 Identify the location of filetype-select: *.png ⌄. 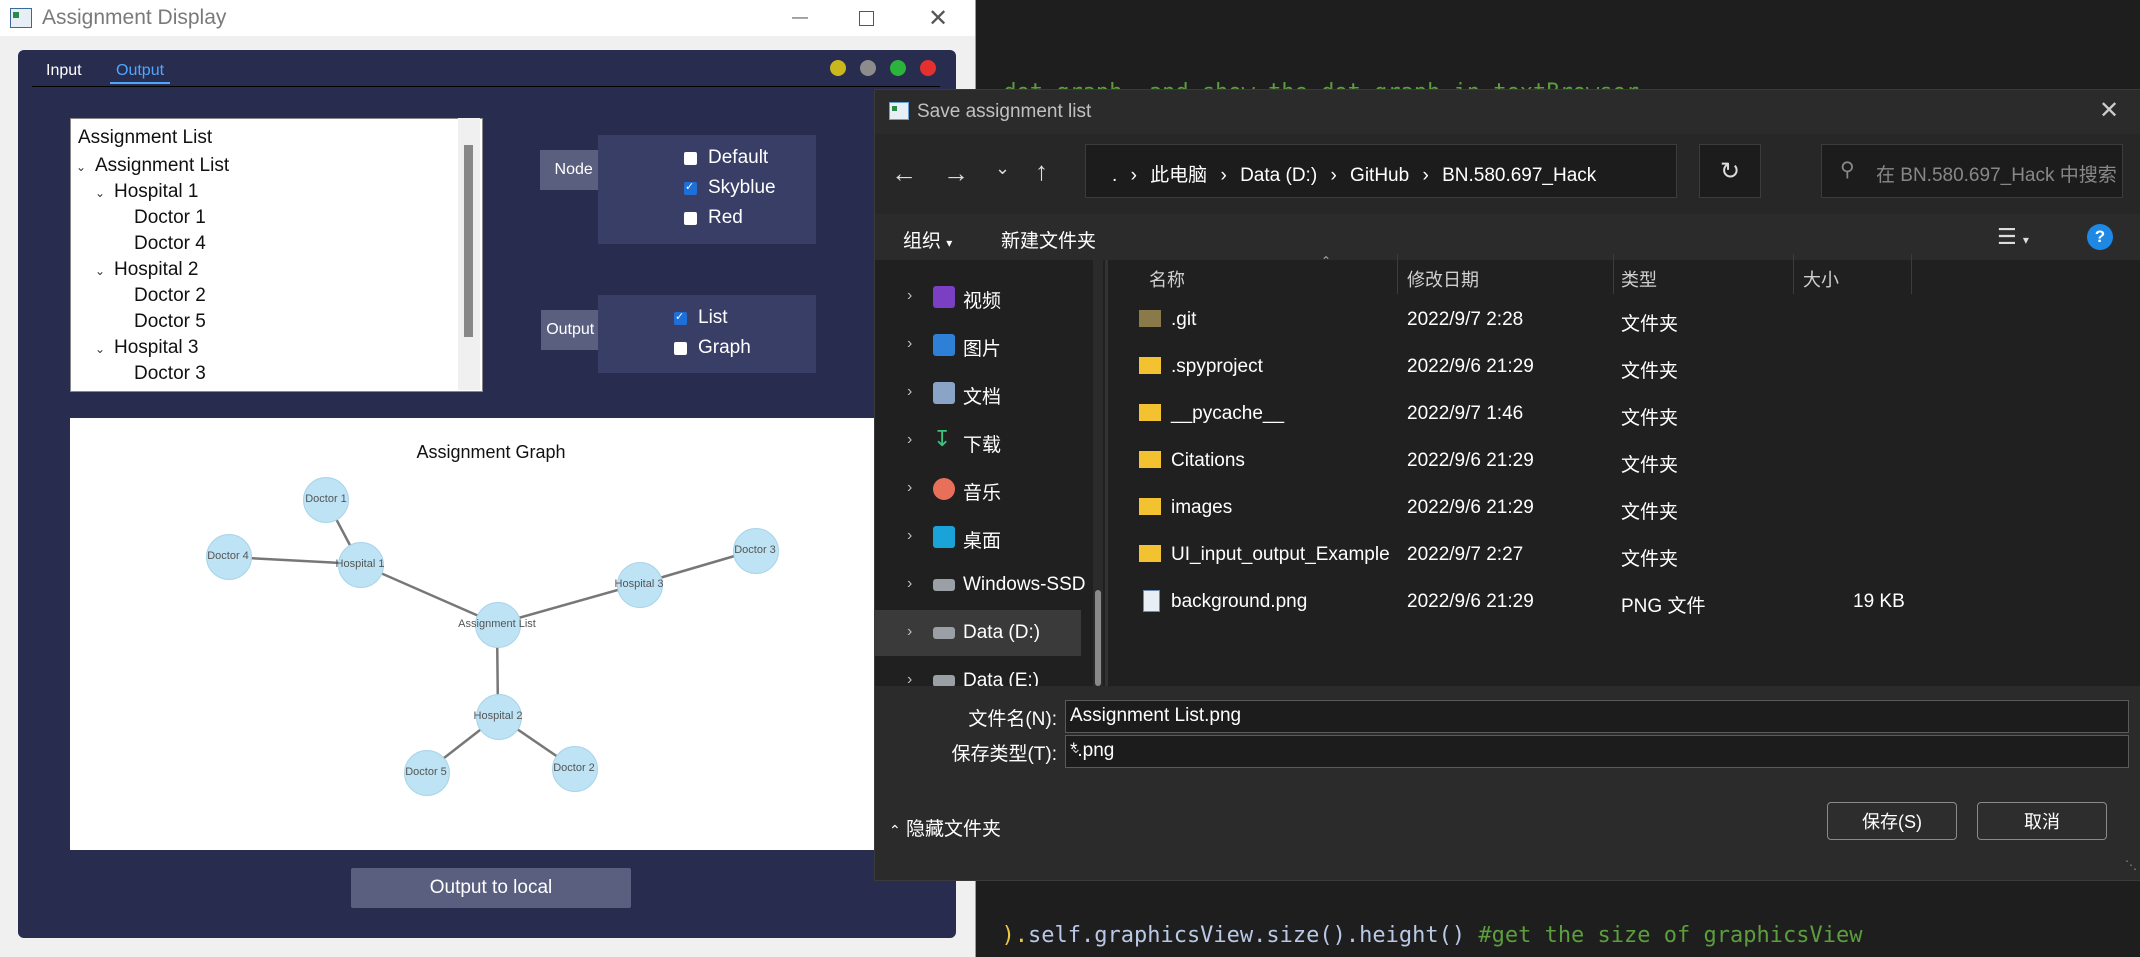
(1597, 751).